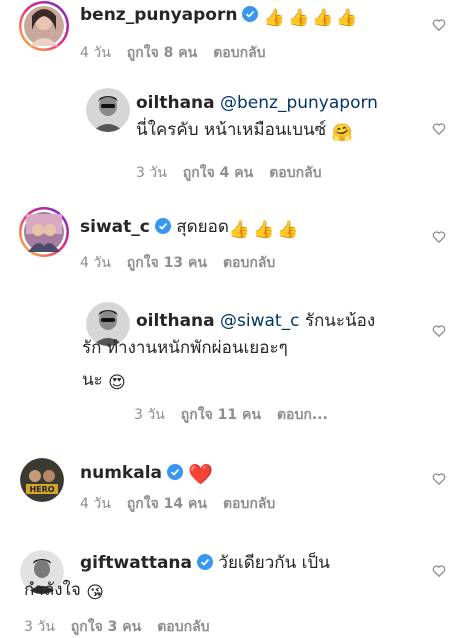 The image size is (475, 638). What do you see at coordinates (167, 504) in the screenshot?
I see `likes-count: ถูกใจ 14 คน` at bounding box center [167, 504].